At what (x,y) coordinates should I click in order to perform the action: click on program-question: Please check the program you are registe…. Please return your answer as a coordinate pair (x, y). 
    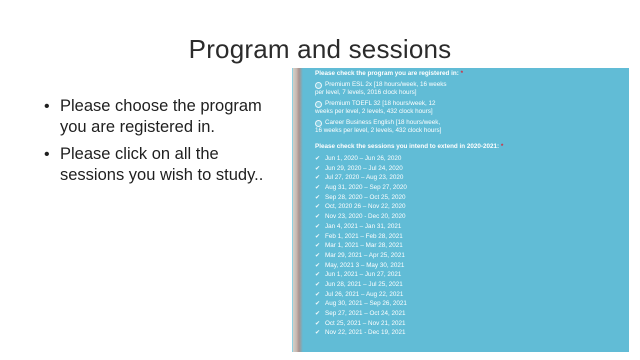
    Looking at the image, I should click on (469, 74).